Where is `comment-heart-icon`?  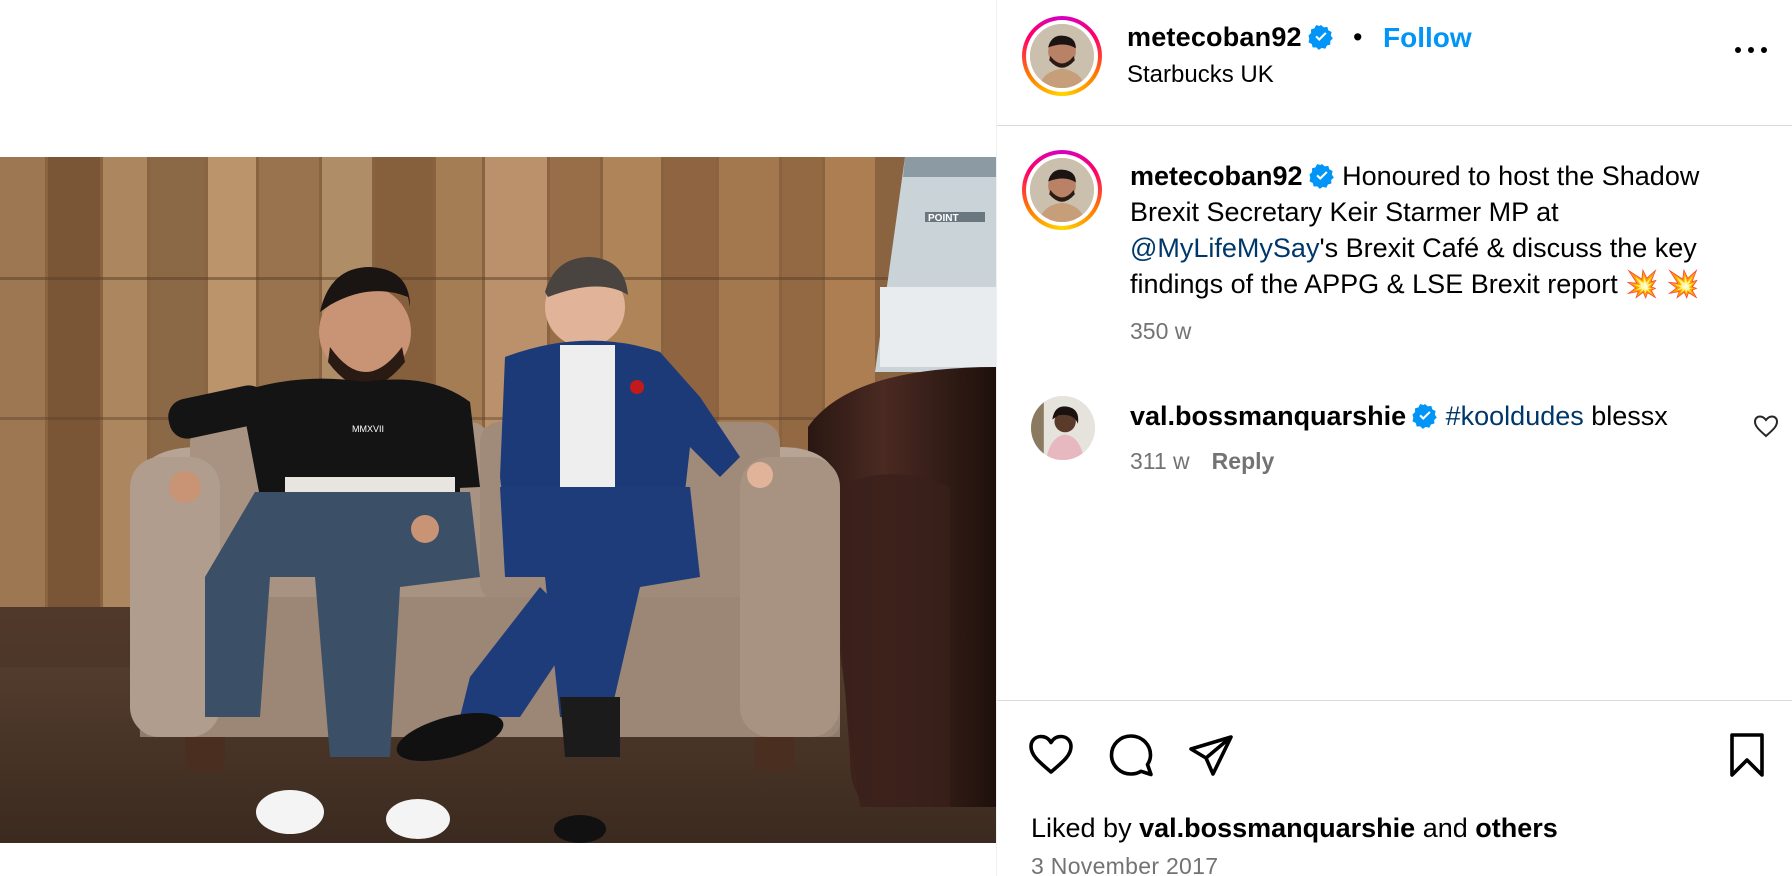 comment-heart-icon is located at coordinates (1766, 426).